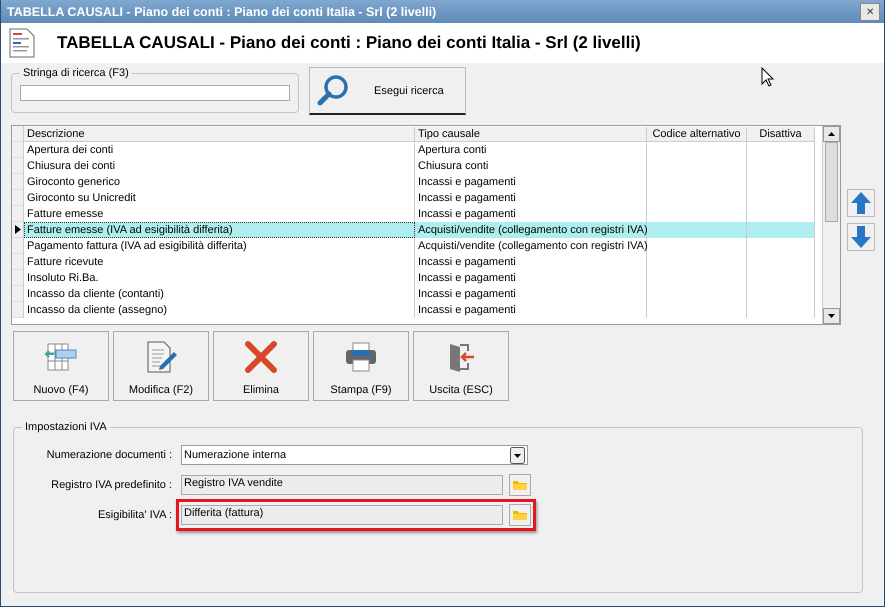 Image resolution: width=885 pixels, height=607 pixels. I want to click on table-row: Fatture emesse (IVA ad esigibilità differita) Acquisti/vendite (collegamento con registri IVA), so click(417, 230).